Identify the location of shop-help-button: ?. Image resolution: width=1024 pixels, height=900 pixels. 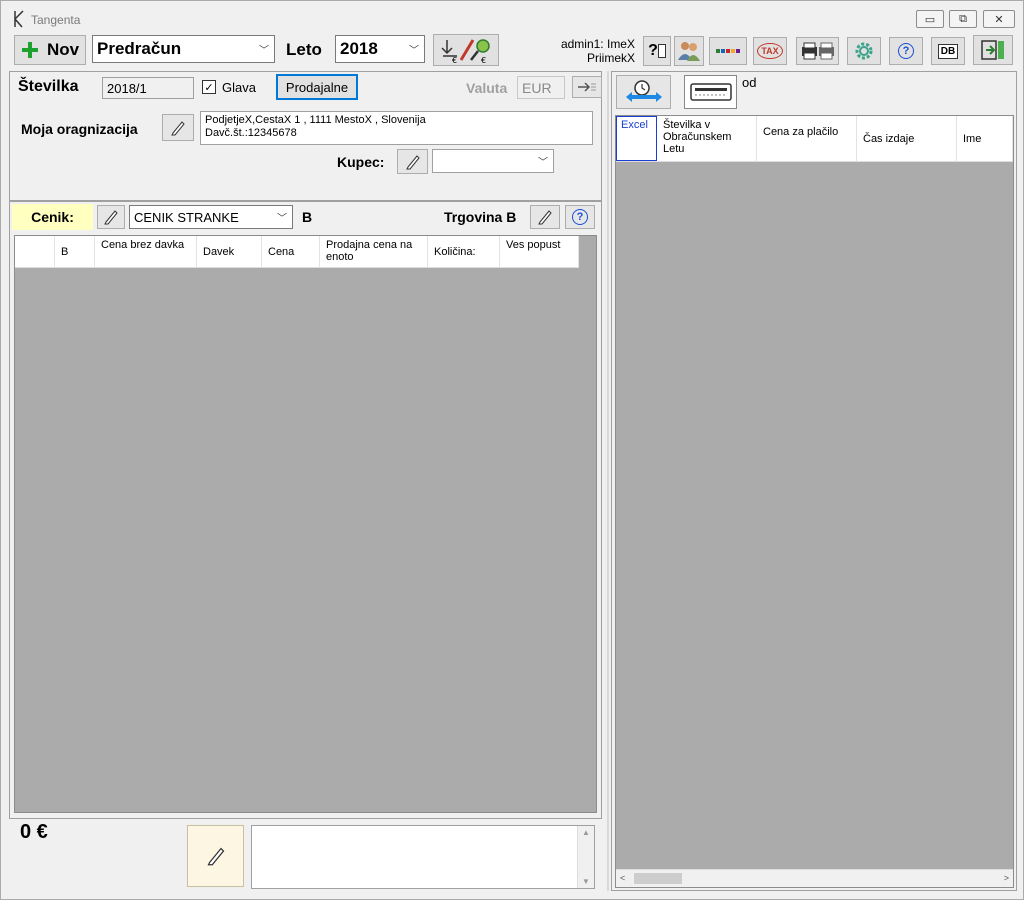
(580, 217).